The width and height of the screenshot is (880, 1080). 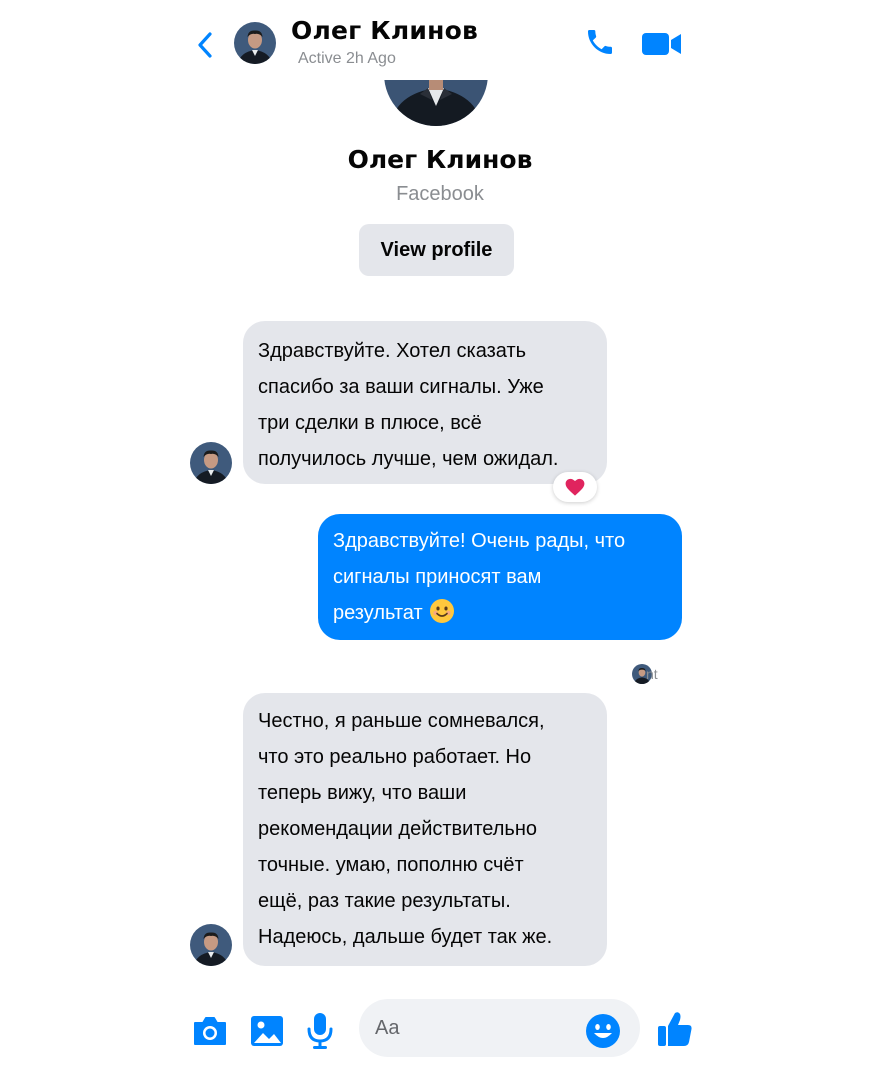 What do you see at coordinates (441, 611) in the screenshot?
I see `smiling-face-icon` at bounding box center [441, 611].